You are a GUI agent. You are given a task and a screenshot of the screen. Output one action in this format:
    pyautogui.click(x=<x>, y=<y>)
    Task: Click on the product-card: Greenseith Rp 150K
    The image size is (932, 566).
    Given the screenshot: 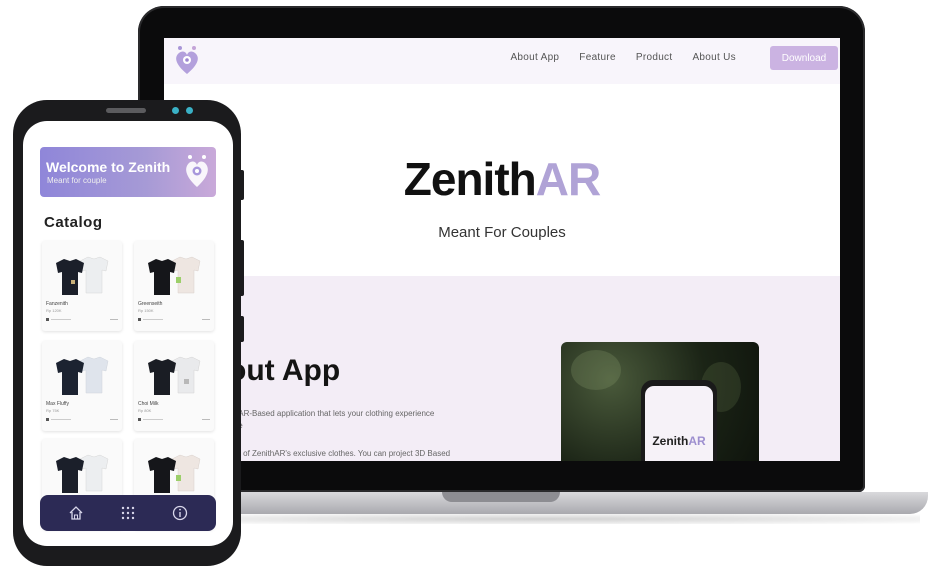 What is the action you would take?
    pyautogui.click(x=174, y=286)
    